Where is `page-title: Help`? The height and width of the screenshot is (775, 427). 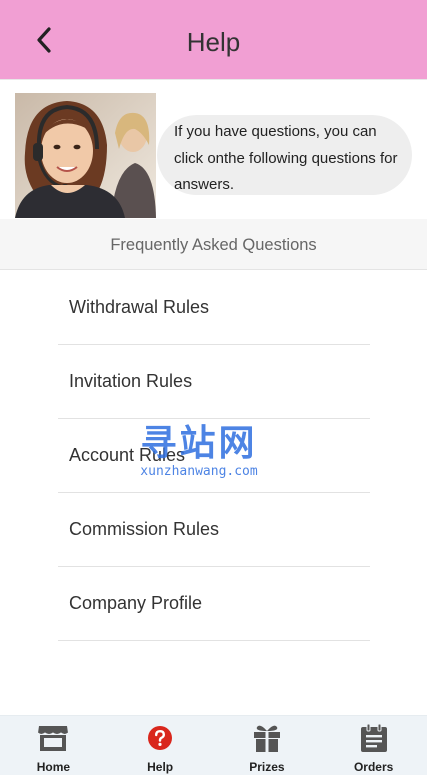 page-title: Help is located at coordinates (213, 42).